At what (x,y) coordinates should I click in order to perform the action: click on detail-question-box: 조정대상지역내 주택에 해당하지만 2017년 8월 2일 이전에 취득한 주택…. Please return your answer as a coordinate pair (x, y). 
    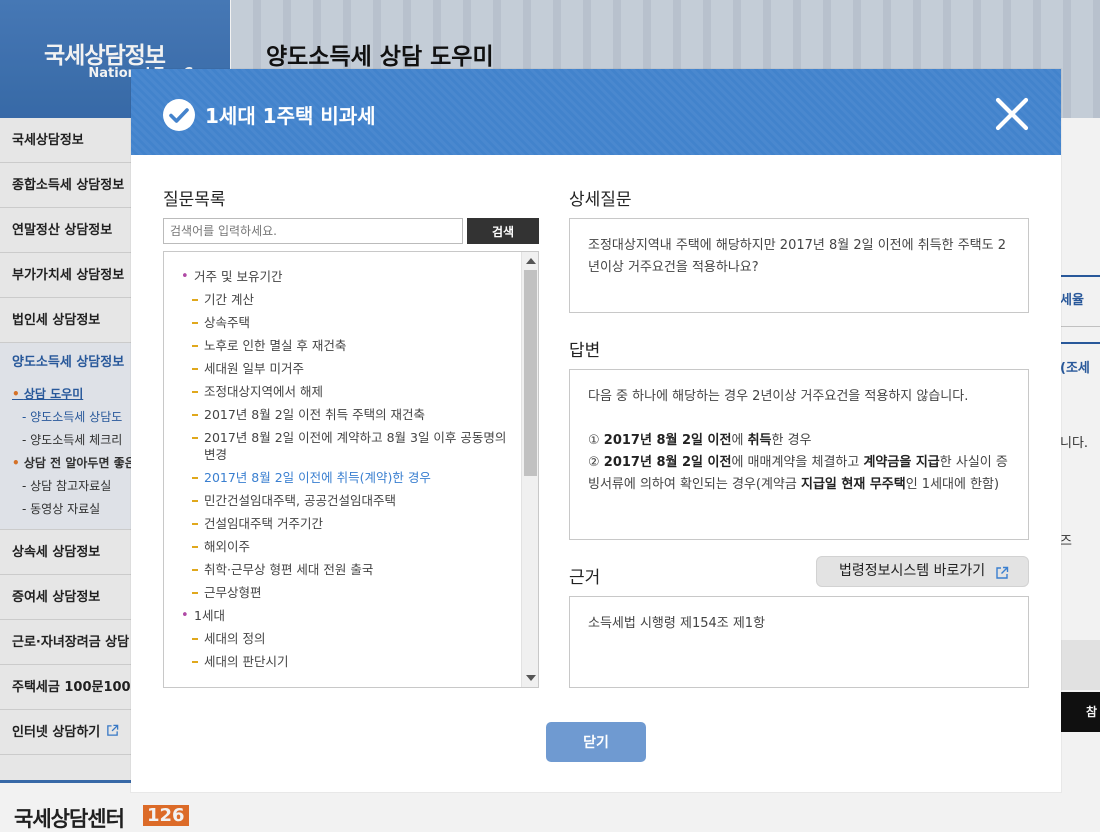
    Looking at the image, I should click on (799, 265).